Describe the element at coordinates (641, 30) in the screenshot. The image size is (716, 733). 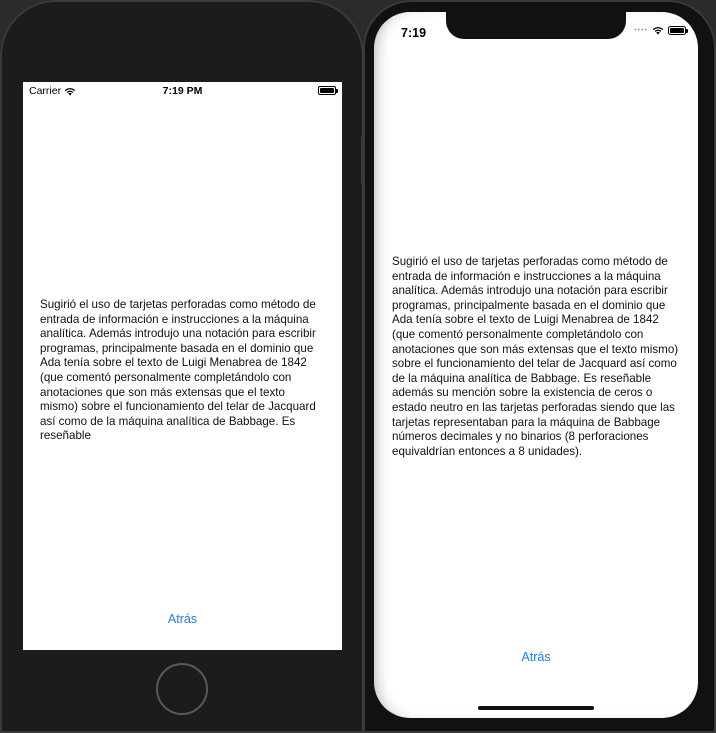
I see `signal-dots-icon: ••••` at that location.